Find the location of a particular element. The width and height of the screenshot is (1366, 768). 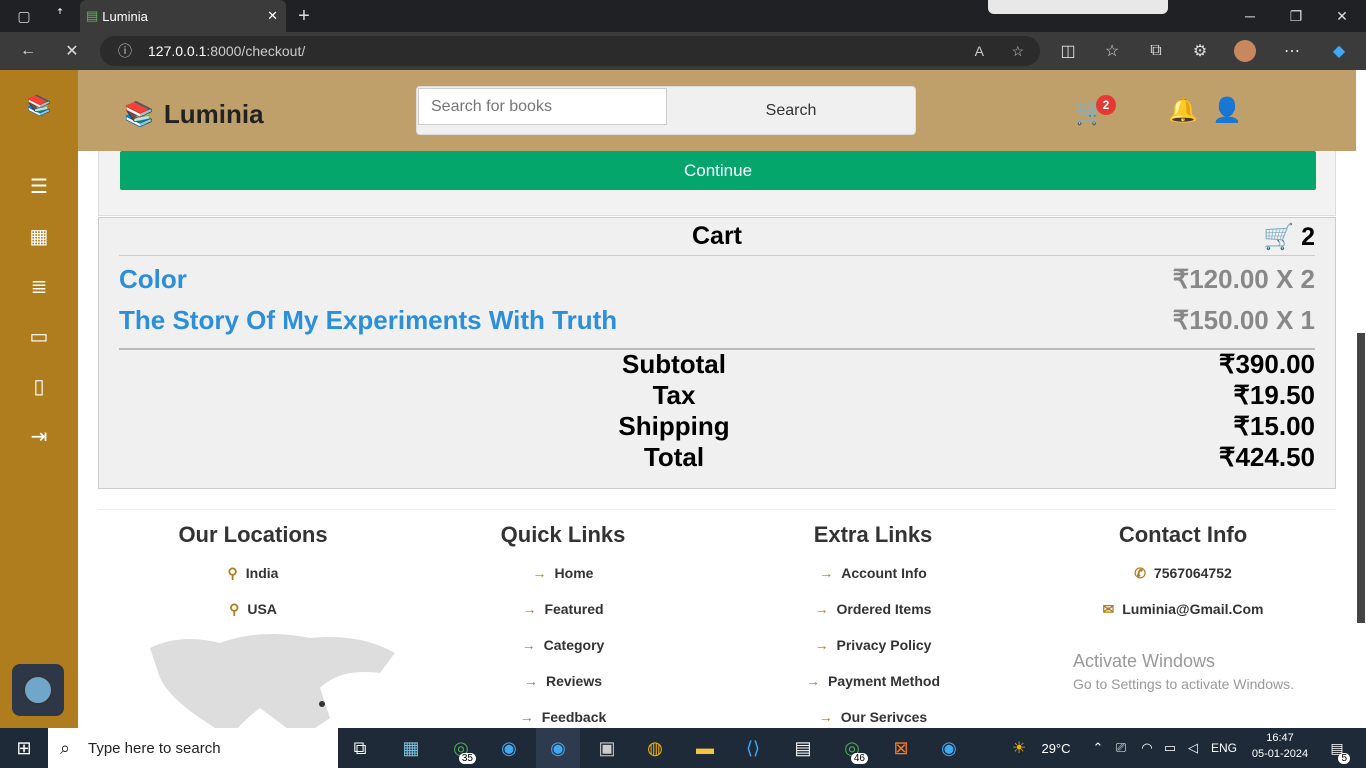

site-logo: 📚 Luminia is located at coordinates (194, 114).